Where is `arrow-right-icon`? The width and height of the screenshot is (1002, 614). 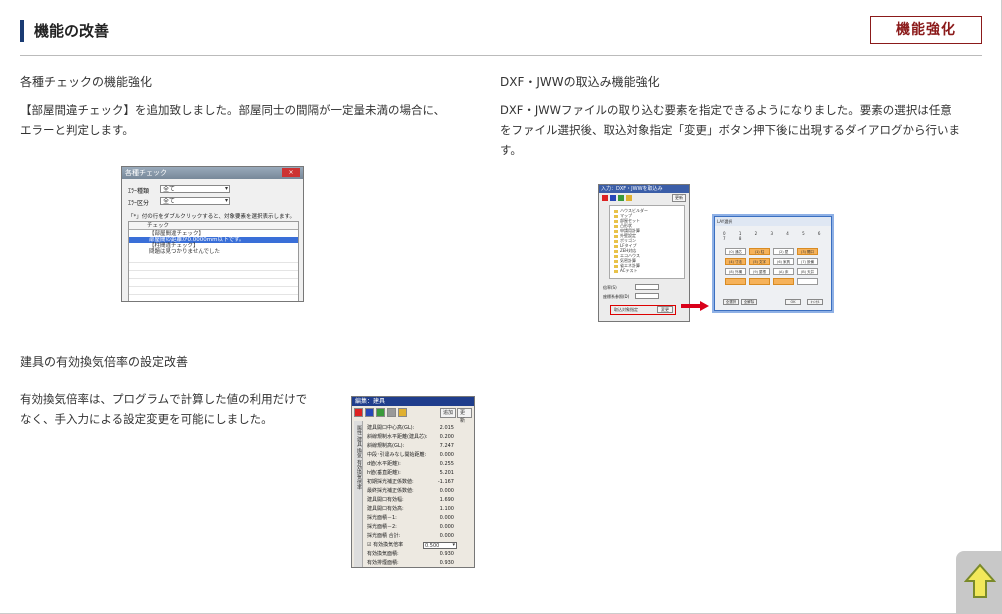
arrow-right-icon is located at coordinates (695, 306).